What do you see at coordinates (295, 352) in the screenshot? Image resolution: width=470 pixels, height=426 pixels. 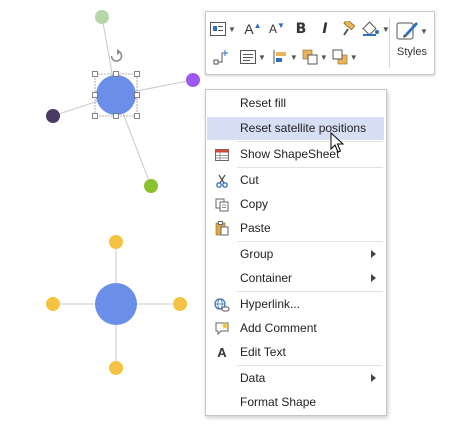 I see `menu-item-edit-text: A Edit Text` at bounding box center [295, 352].